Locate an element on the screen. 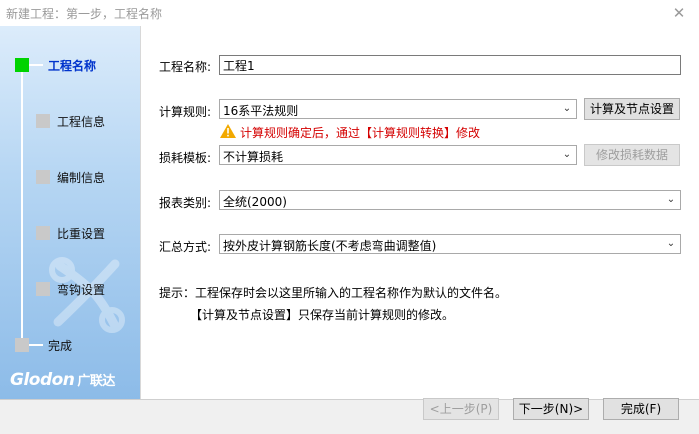  hint-line-2: 【计算及节点设置】只保存当前计算规则的修改。 is located at coordinates (322, 315).